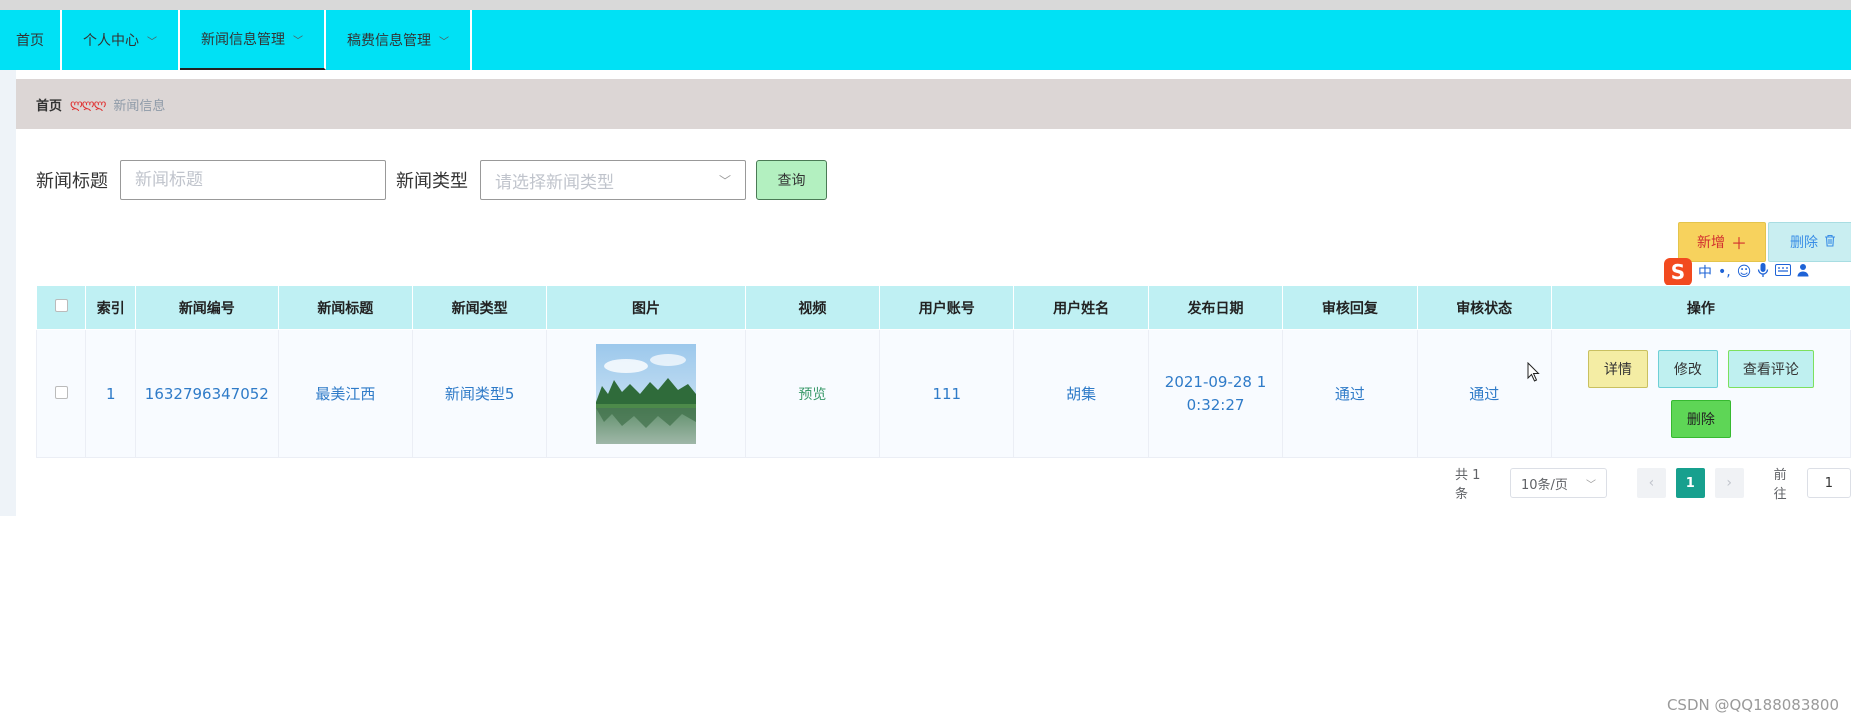 The image size is (1851, 724). What do you see at coordinates (1350, 307) in the screenshot?
I see `table-header: 审核回复` at bounding box center [1350, 307].